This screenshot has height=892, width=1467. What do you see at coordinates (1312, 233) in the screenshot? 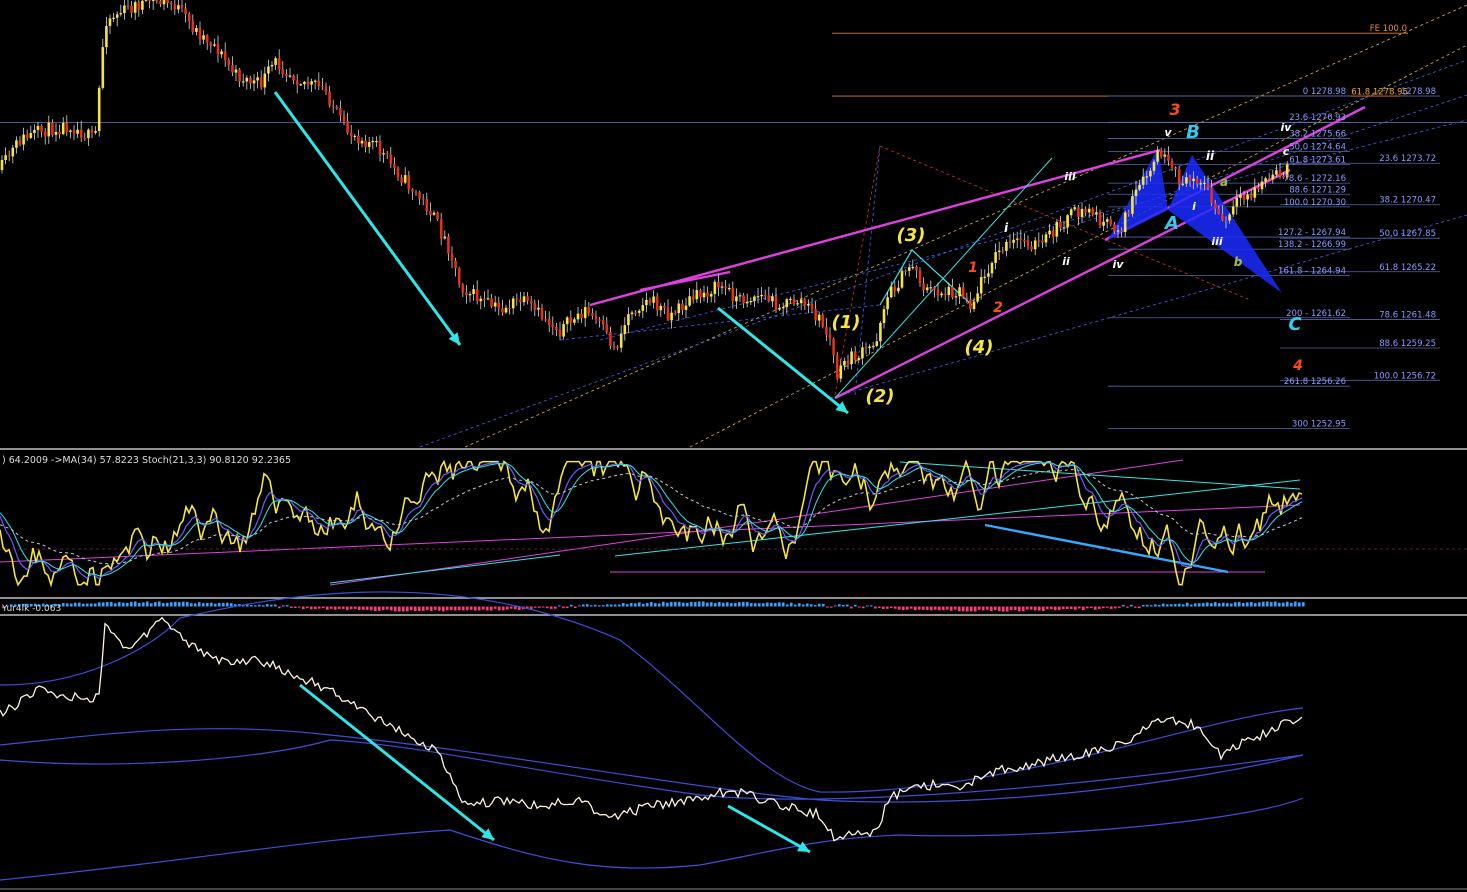
I see `fib-level-label: 127.2 - 1267.94` at bounding box center [1312, 233].